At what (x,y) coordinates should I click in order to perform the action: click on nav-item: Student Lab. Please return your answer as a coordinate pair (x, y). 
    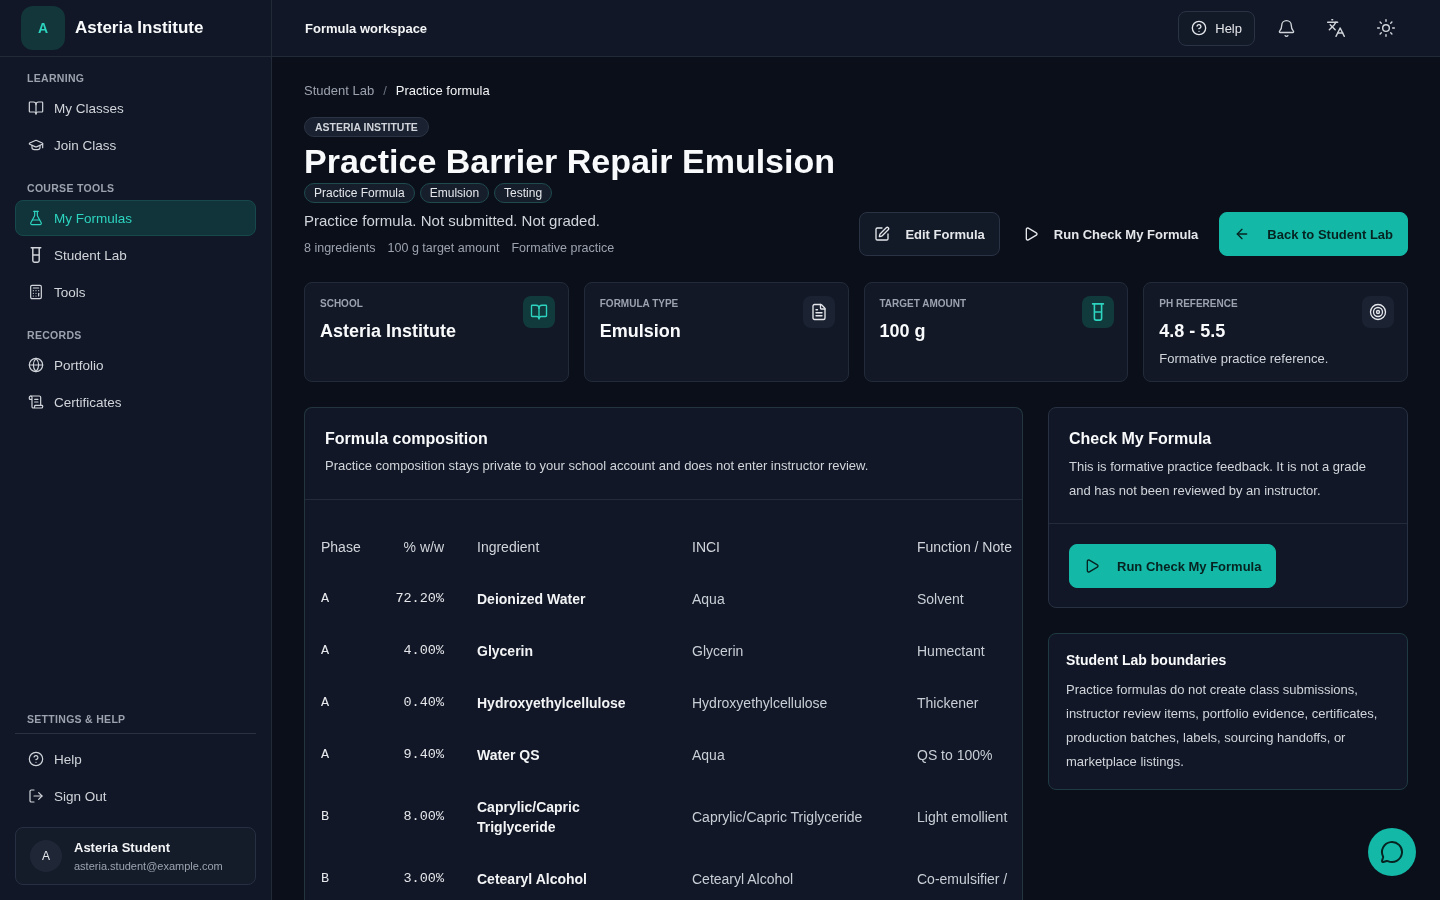
    Looking at the image, I should click on (135, 255).